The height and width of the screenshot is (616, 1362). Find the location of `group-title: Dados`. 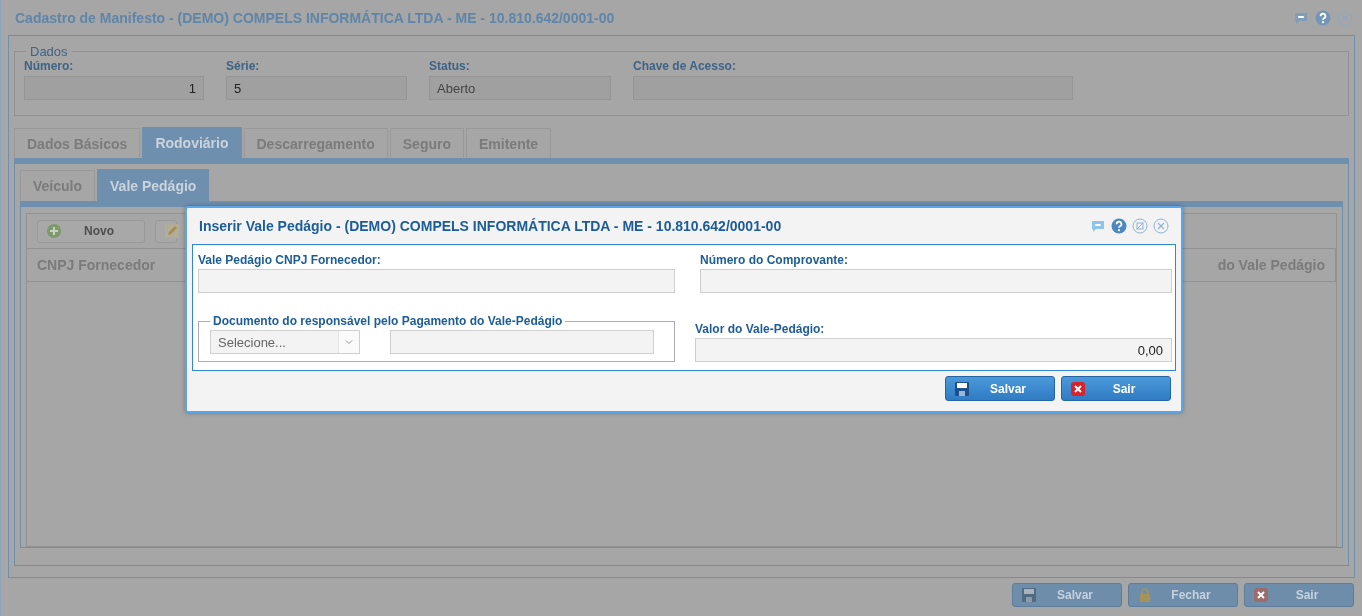

group-title: Dados is located at coordinates (49, 51).